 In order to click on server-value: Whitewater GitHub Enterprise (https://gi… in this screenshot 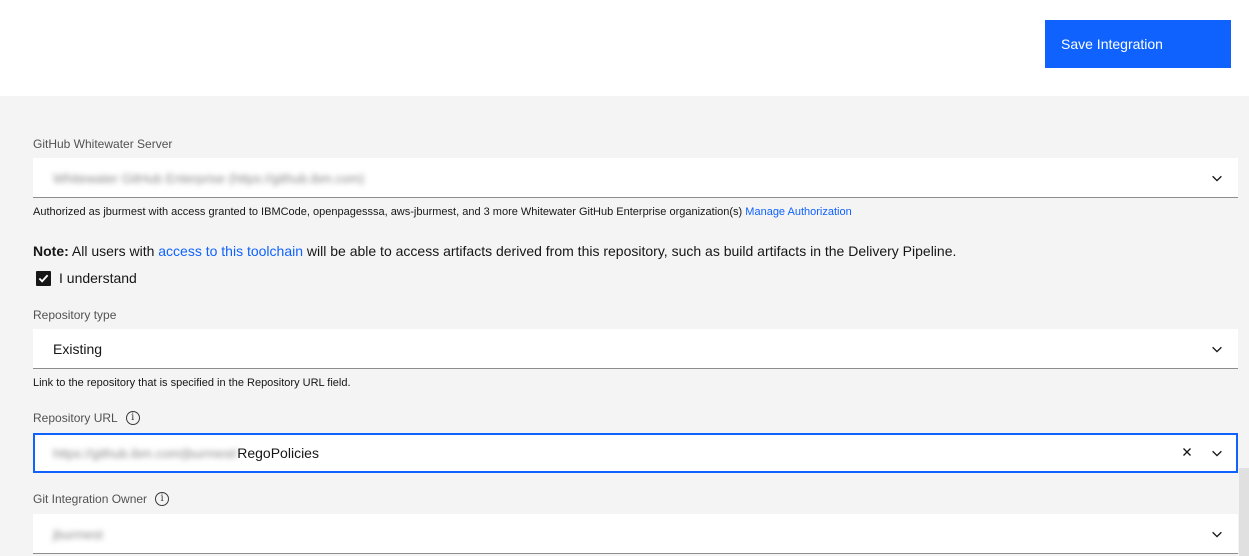, I will do `click(209, 178)`.